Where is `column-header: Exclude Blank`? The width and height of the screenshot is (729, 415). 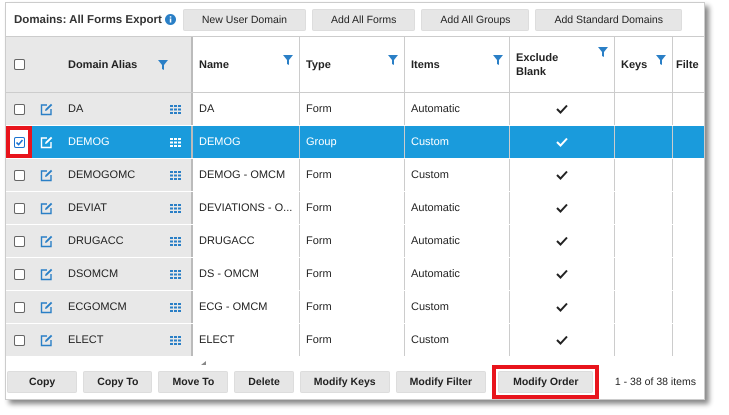
column-header: Exclude Blank is located at coordinates (538, 64).